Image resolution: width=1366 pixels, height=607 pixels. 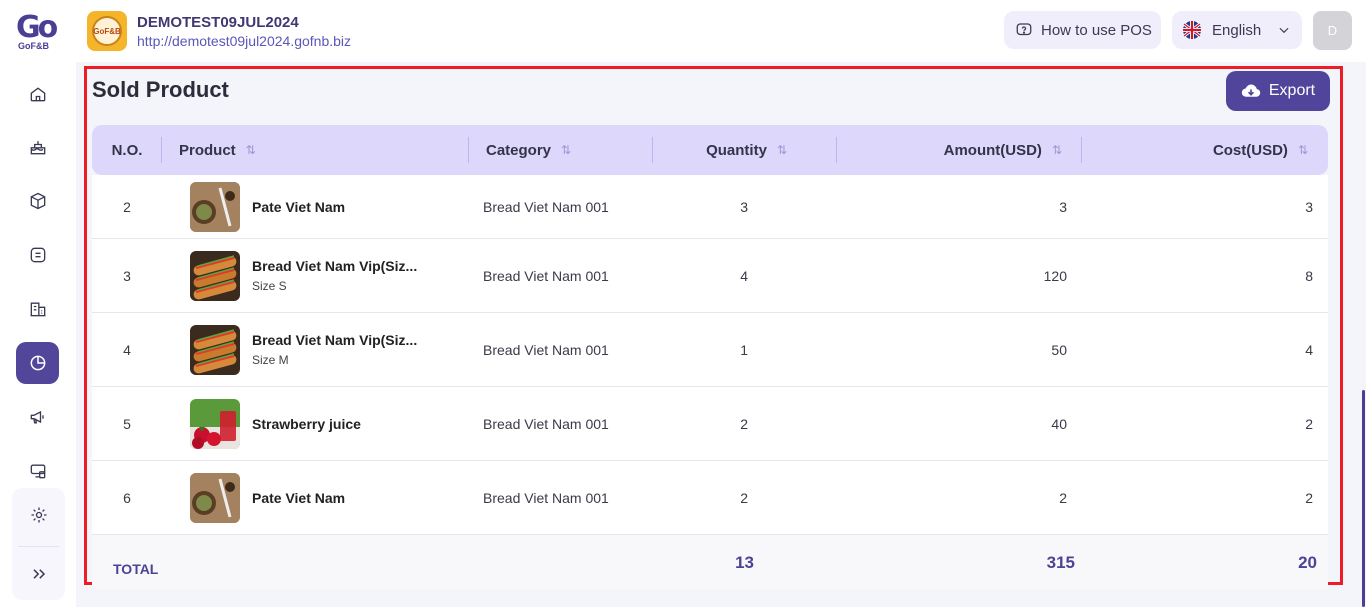 What do you see at coordinates (127, 349) in the screenshot?
I see `row-number: 4` at bounding box center [127, 349].